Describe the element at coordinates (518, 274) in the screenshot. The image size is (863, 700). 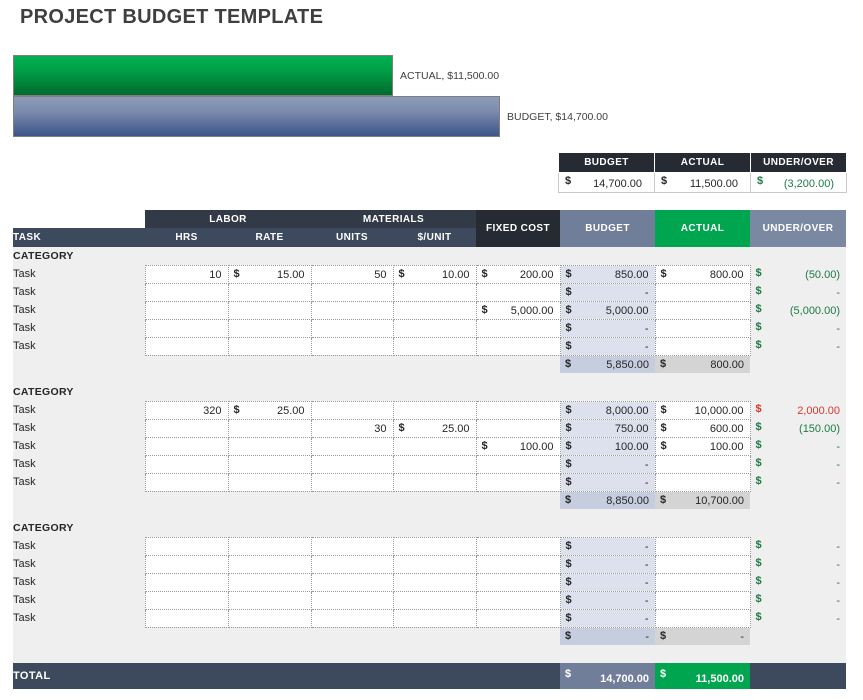
I see `cell-fixed-cost: $200.00` at that location.